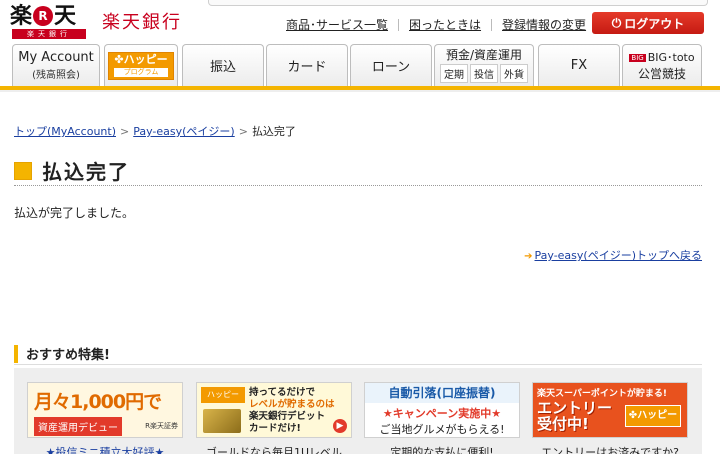  I want to click on banner1-headline: 月々1,000円で, so click(98, 402).